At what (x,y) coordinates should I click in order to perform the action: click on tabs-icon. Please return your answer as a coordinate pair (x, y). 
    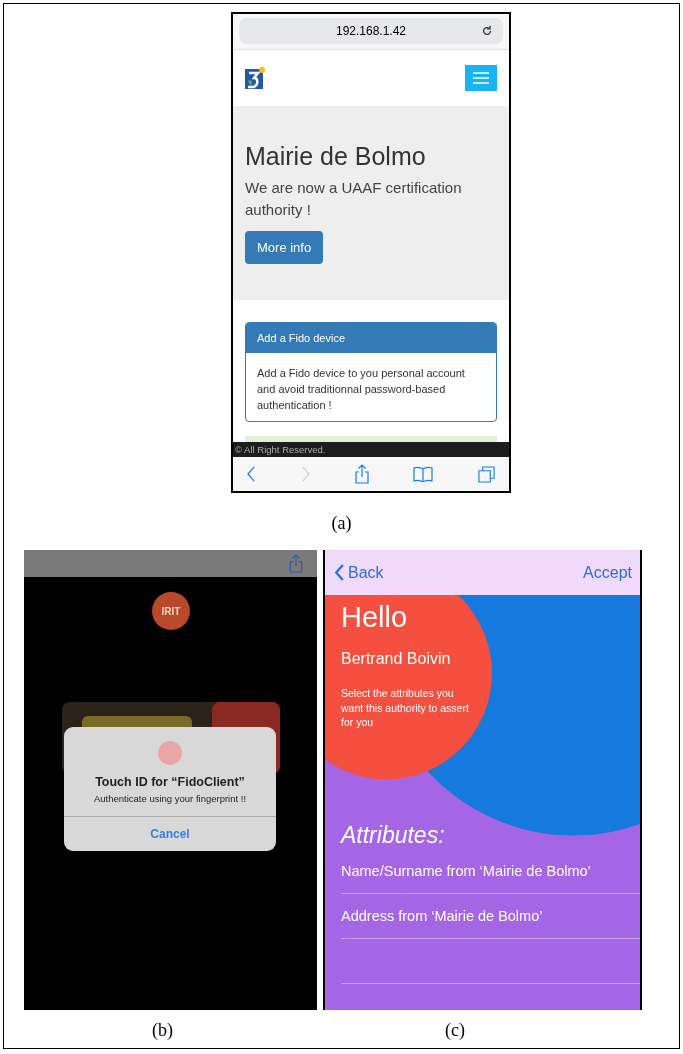
    Looking at the image, I should click on (486, 474).